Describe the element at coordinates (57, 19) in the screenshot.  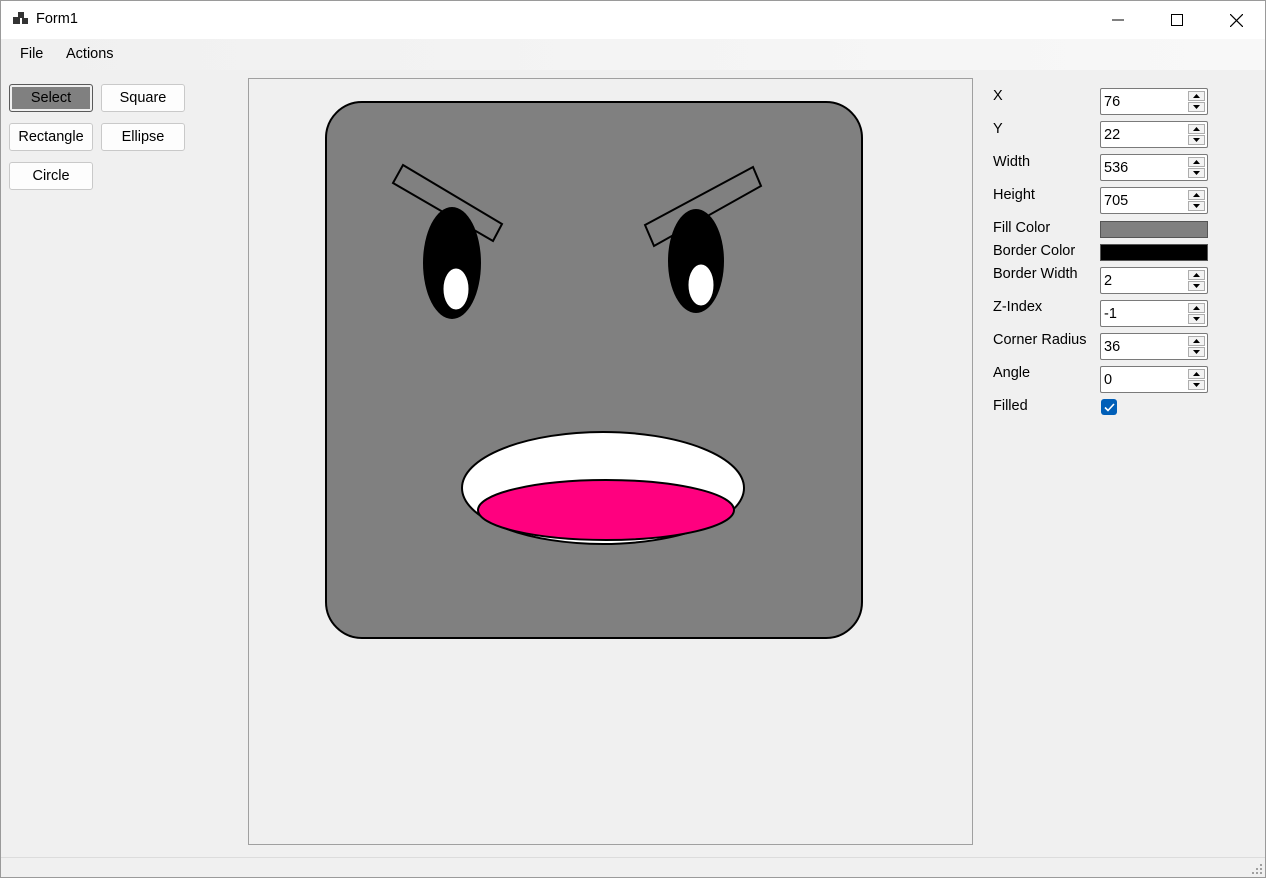
I see `window-title: Form1` at that location.